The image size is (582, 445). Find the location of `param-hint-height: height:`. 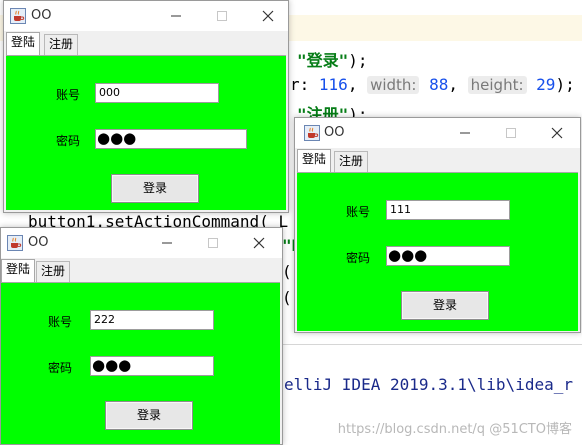

param-hint-height: height: is located at coordinates (497, 85).